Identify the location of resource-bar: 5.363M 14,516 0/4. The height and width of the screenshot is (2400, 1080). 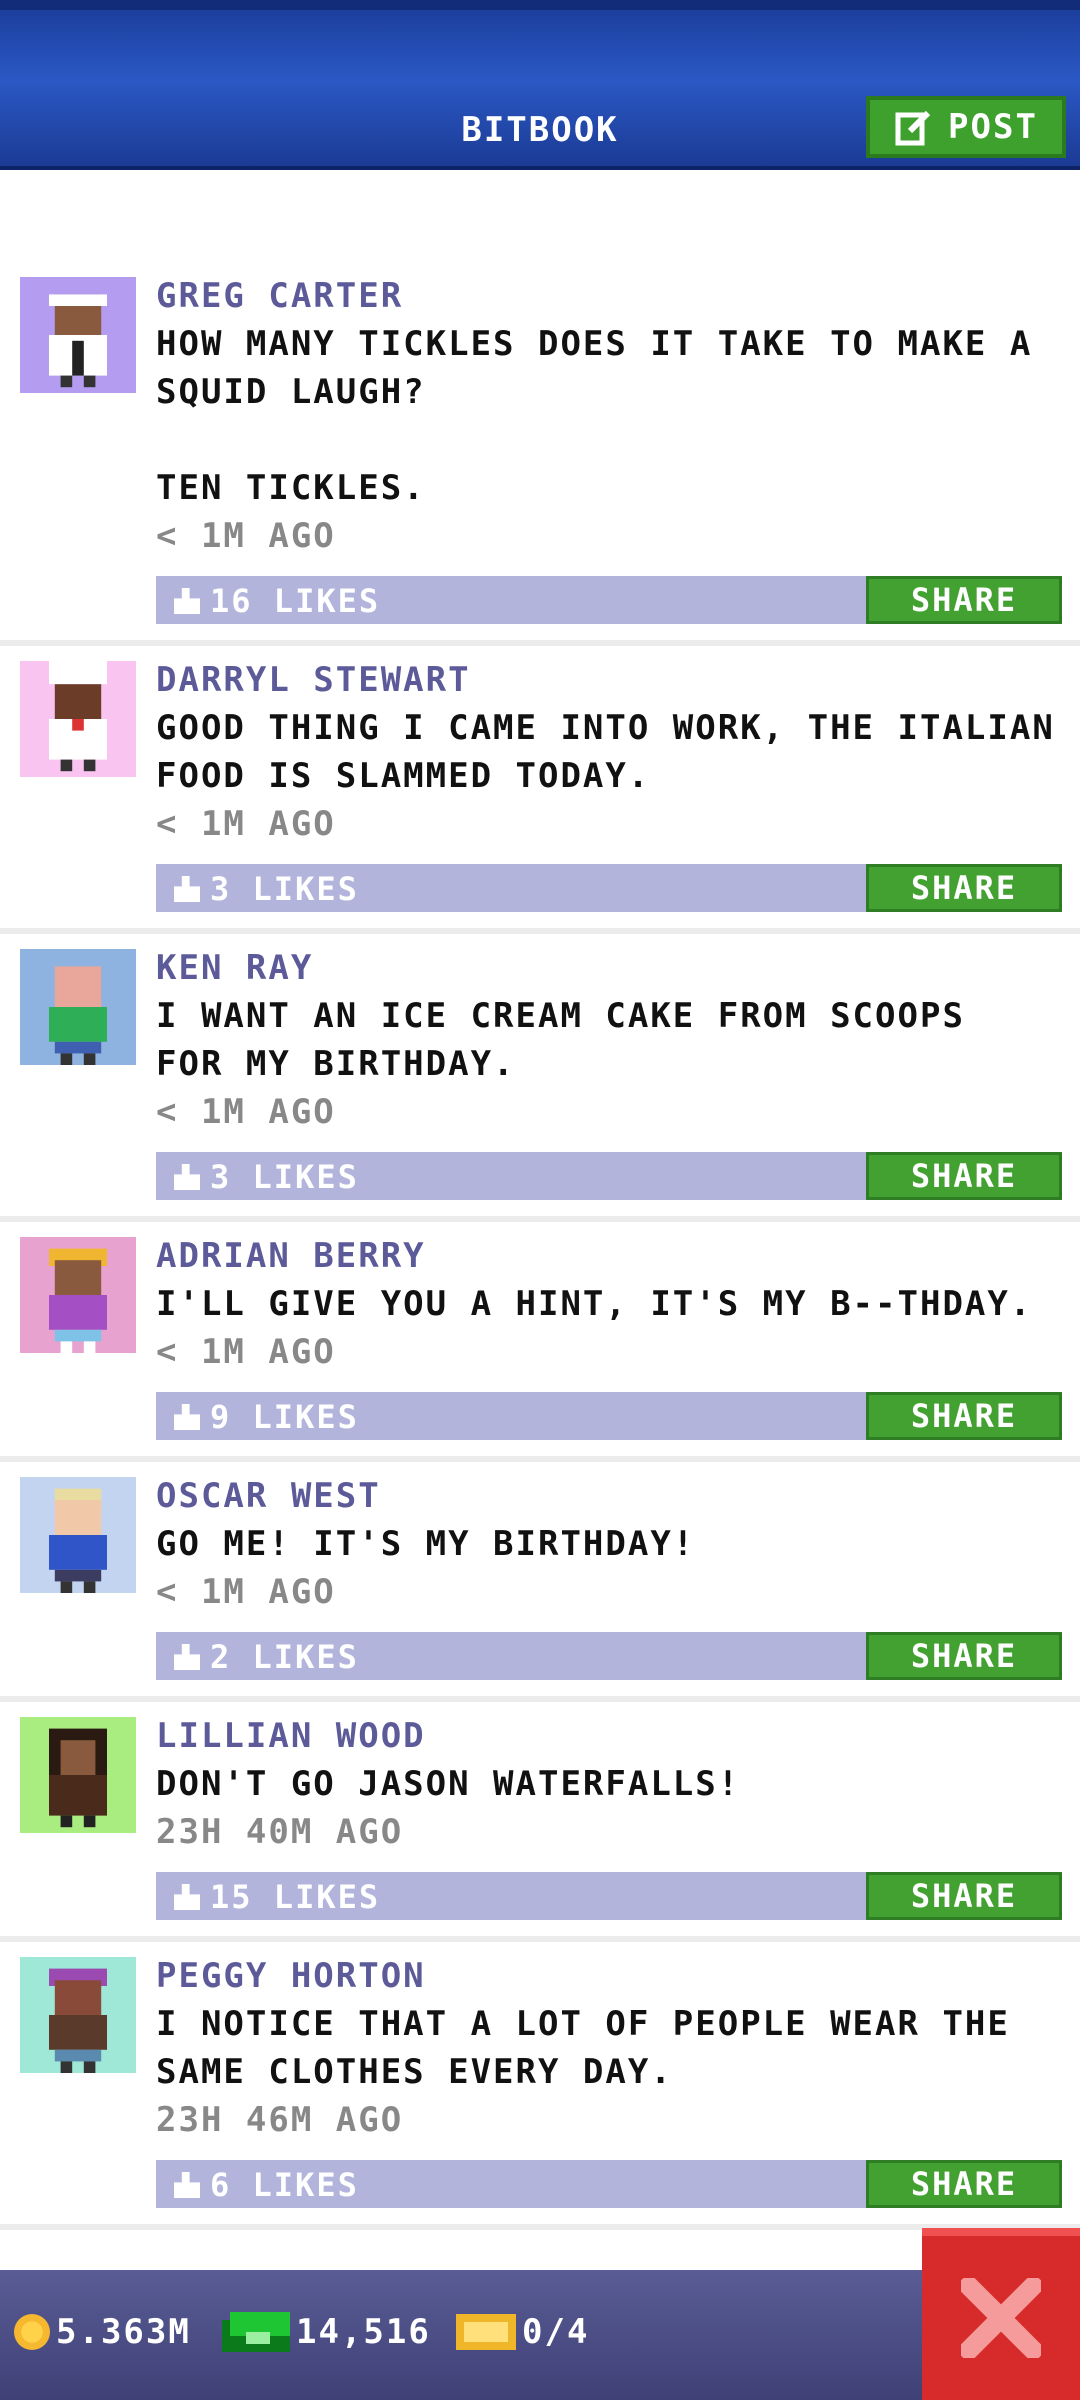
(540, 2335).